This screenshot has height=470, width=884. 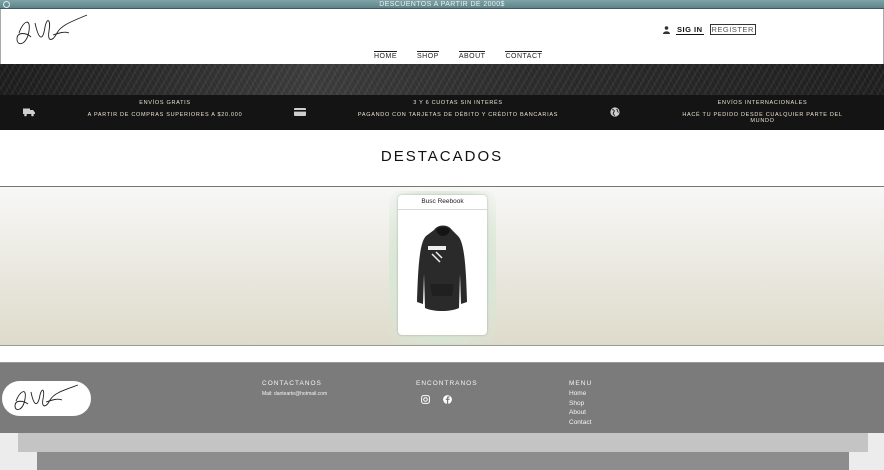 What do you see at coordinates (165, 115) in the screenshot?
I see `feature-subtitle: A PARTIR DE COMPRAS SUPERIORES A $20.000` at bounding box center [165, 115].